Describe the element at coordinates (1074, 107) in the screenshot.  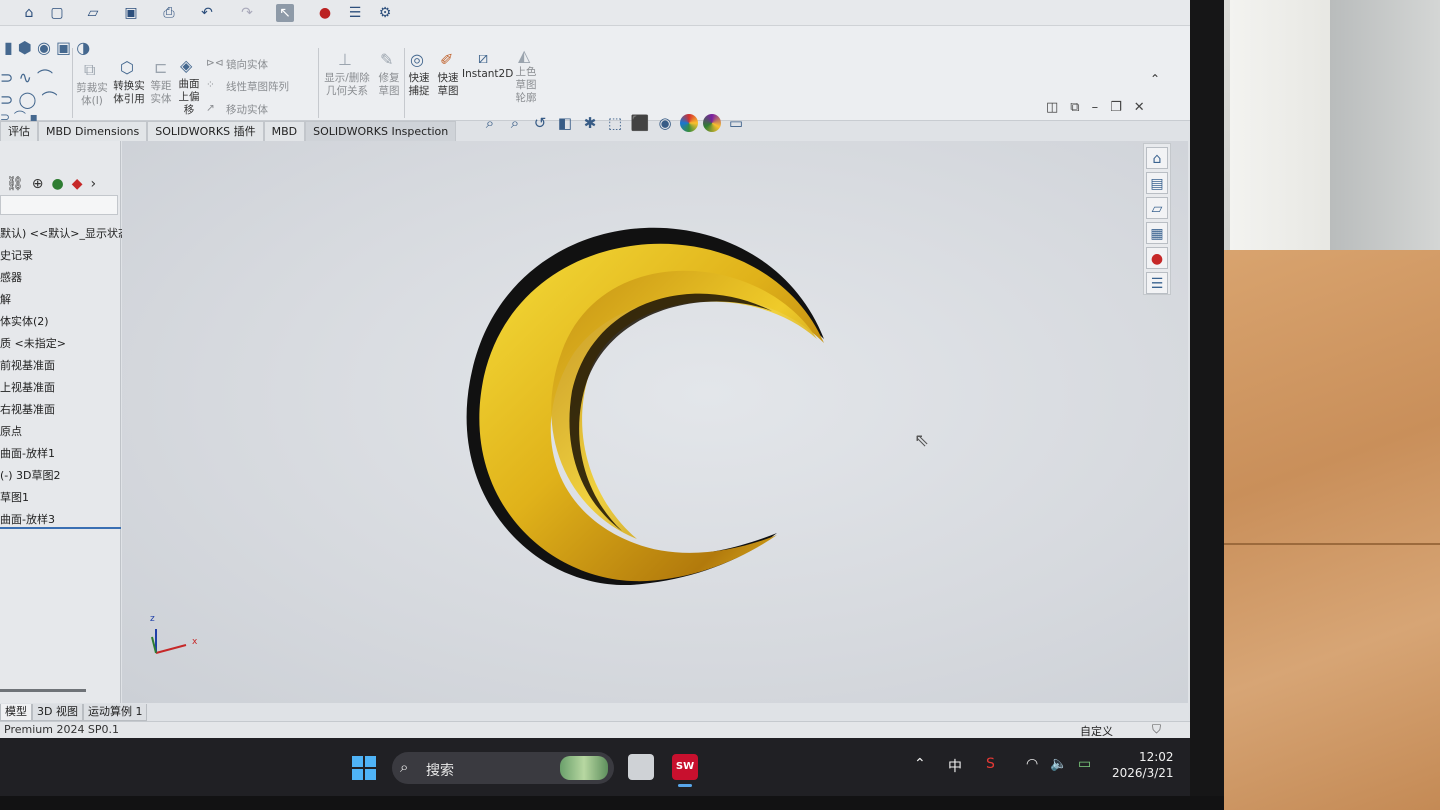
I see `cascade-icon: ⧉` at that location.